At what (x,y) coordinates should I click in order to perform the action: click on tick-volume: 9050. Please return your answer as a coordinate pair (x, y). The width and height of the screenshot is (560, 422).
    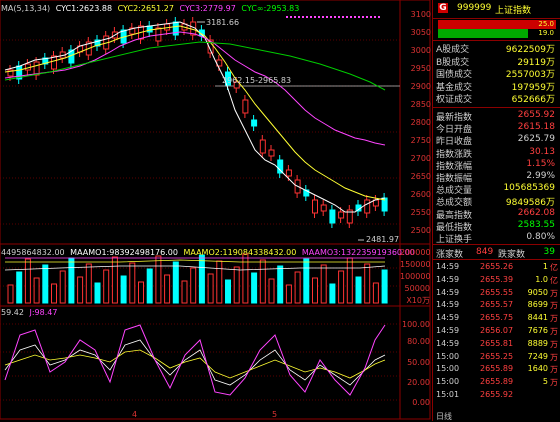
    Looking at the image, I should click on (537, 292).